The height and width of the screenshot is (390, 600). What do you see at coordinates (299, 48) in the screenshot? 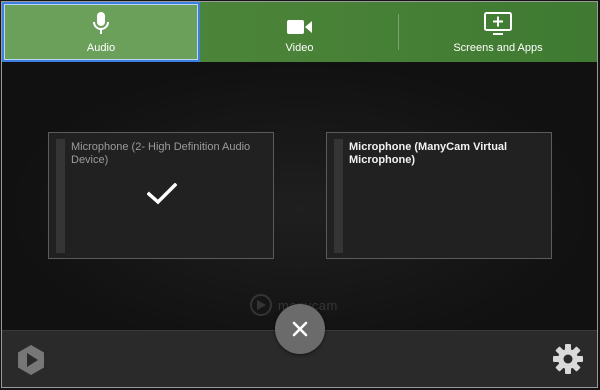
I see `tab-video-label: Video` at bounding box center [299, 48].